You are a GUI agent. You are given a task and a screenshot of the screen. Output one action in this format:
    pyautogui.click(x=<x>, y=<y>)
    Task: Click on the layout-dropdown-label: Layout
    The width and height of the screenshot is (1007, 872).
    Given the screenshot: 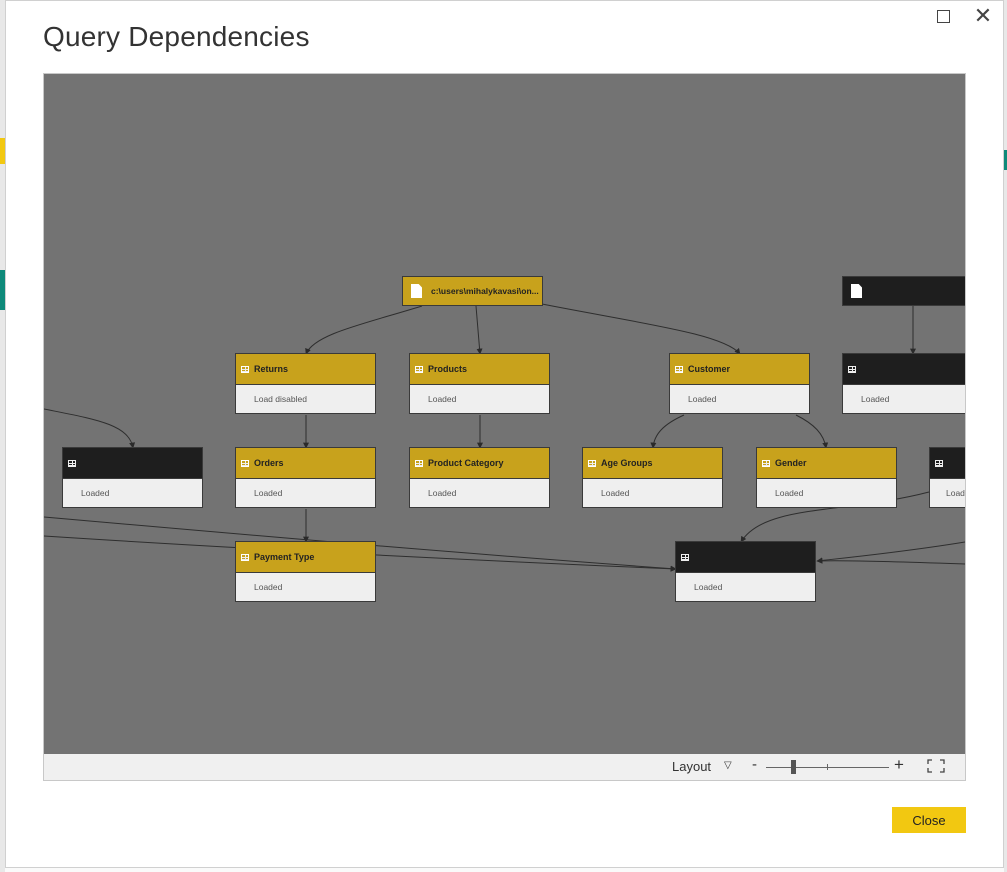 What is the action you would take?
    pyautogui.click(x=691, y=766)
    